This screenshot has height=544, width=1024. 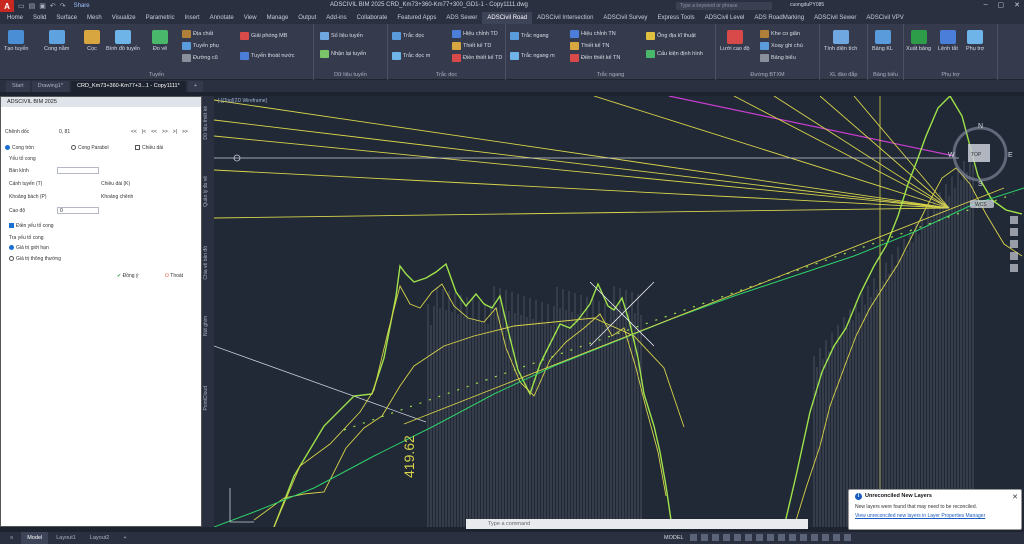 What do you see at coordinates (124, 538) in the screenshot?
I see `add-layout-icon: +` at bounding box center [124, 538].